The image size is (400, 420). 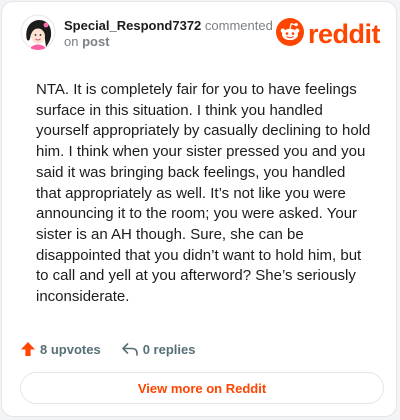 What do you see at coordinates (169, 349) in the screenshot?
I see `reply-count: 0 replies` at bounding box center [169, 349].